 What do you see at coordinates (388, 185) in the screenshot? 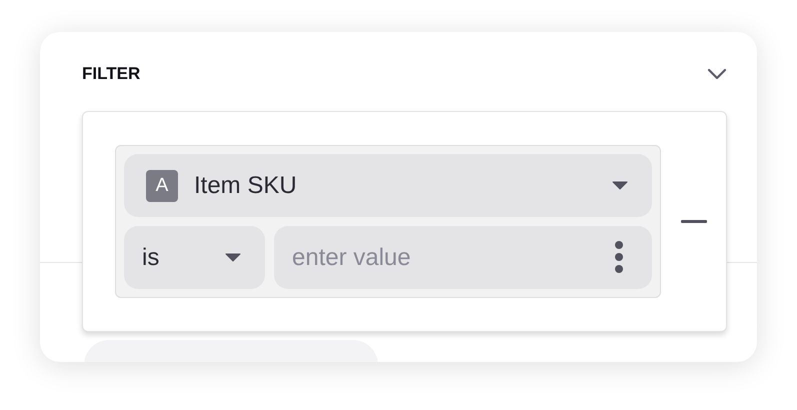
I see `field-select: A Item SKU` at bounding box center [388, 185].